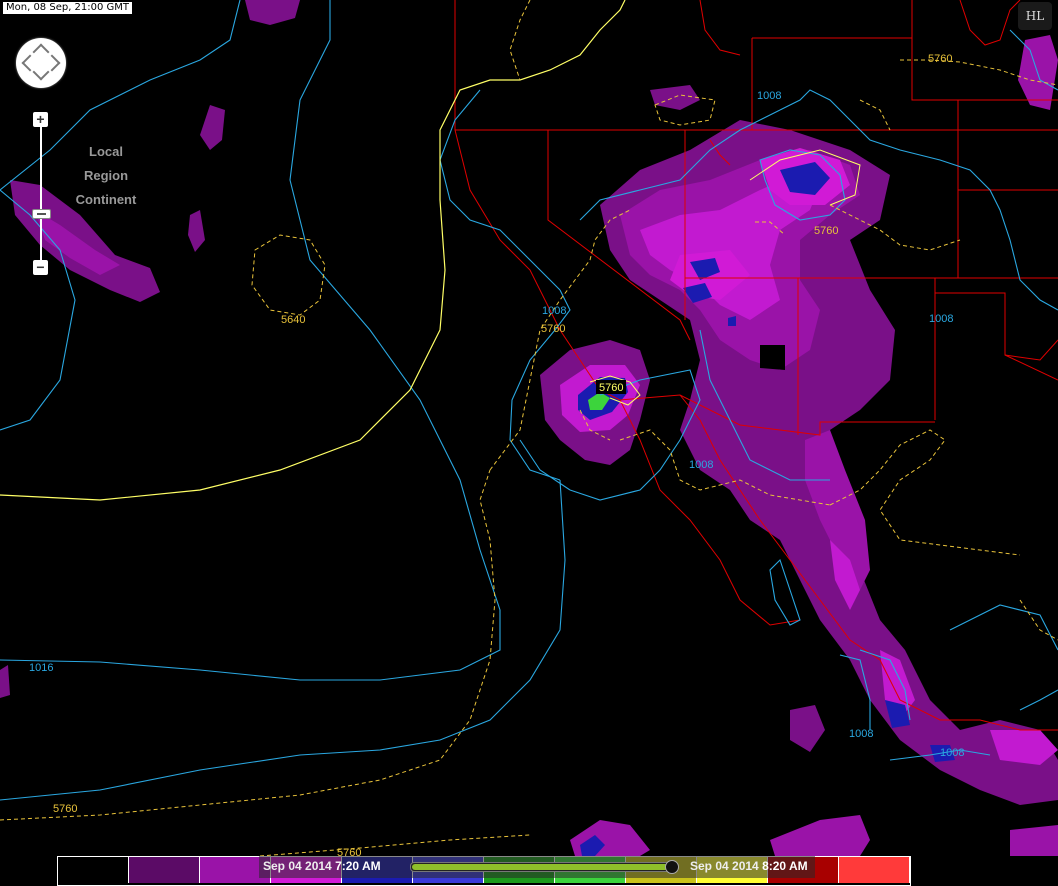 The width and height of the screenshot is (1058, 886). Describe the element at coordinates (106, 175) in the screenshot. I see `zoom-level-region: Region` at that location.